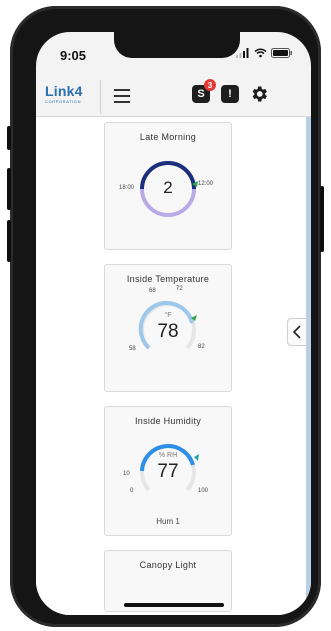  I want to click on logo-subtext: CORPORATION, so click(63, 101).